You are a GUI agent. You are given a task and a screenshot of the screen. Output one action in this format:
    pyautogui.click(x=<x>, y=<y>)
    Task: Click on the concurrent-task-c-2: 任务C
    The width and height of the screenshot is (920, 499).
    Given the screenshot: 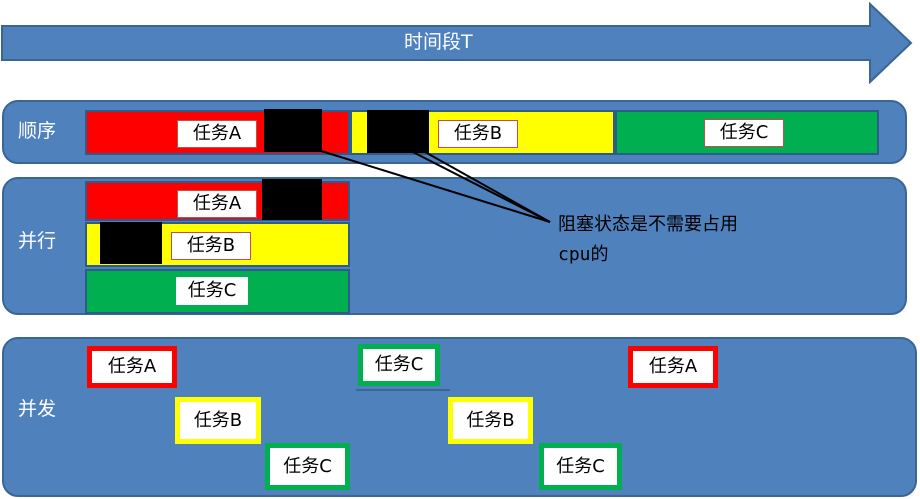 What is the action you would take?
    pyautogui.click(x=307, y=466)
    